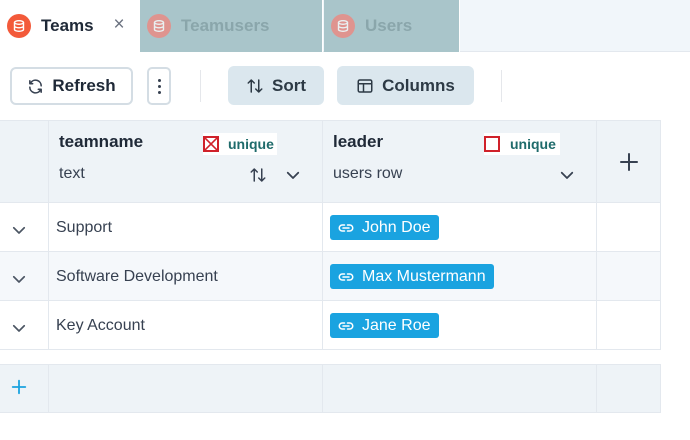 This screenshot has width=690, height=440. I want to click on column-title-leader: leader, so click(358, 142).